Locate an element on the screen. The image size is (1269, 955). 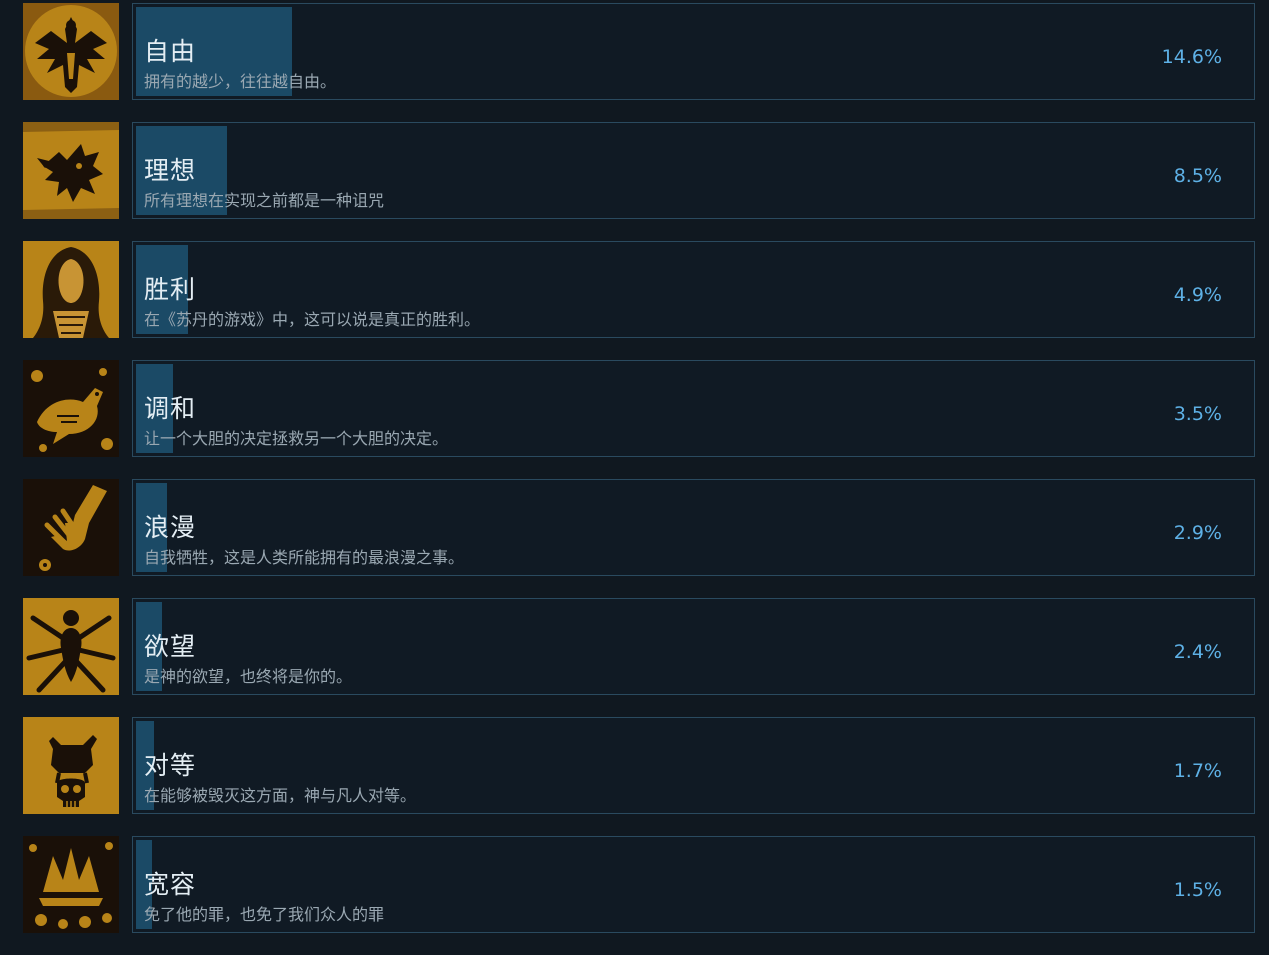
achievement-card: 自由 拥有的越少，往往越自由。 14.6% is located at coordinates (693, 51).